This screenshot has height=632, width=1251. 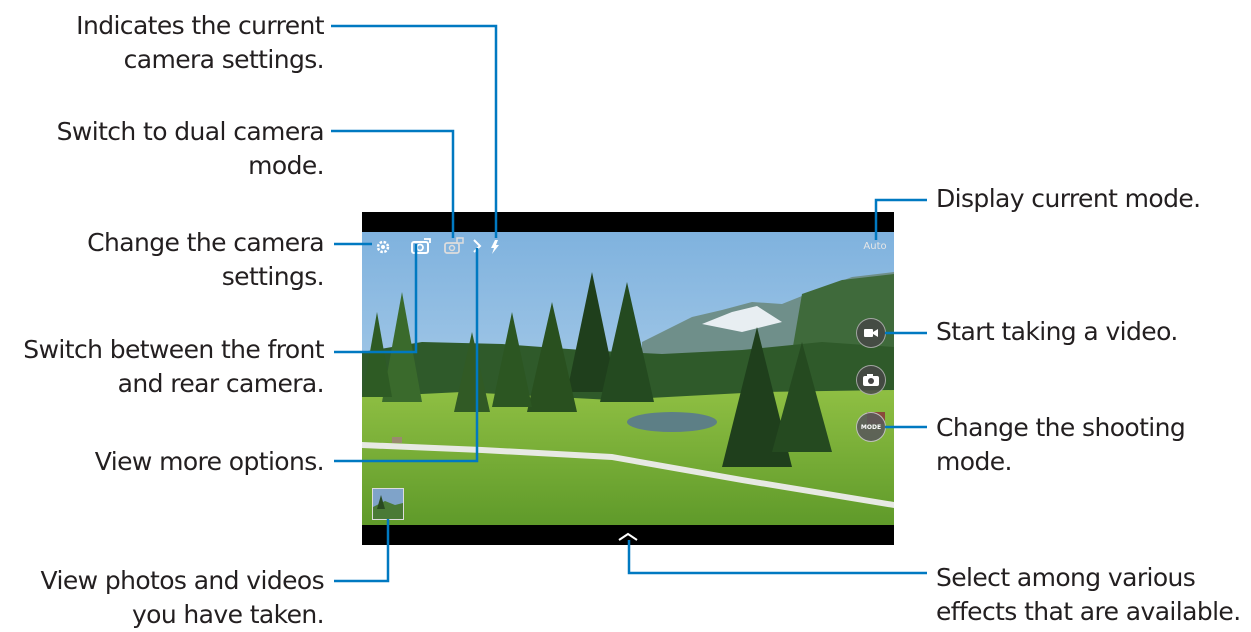 I want to click on leader-current-mode, so click(x=900, y=219).